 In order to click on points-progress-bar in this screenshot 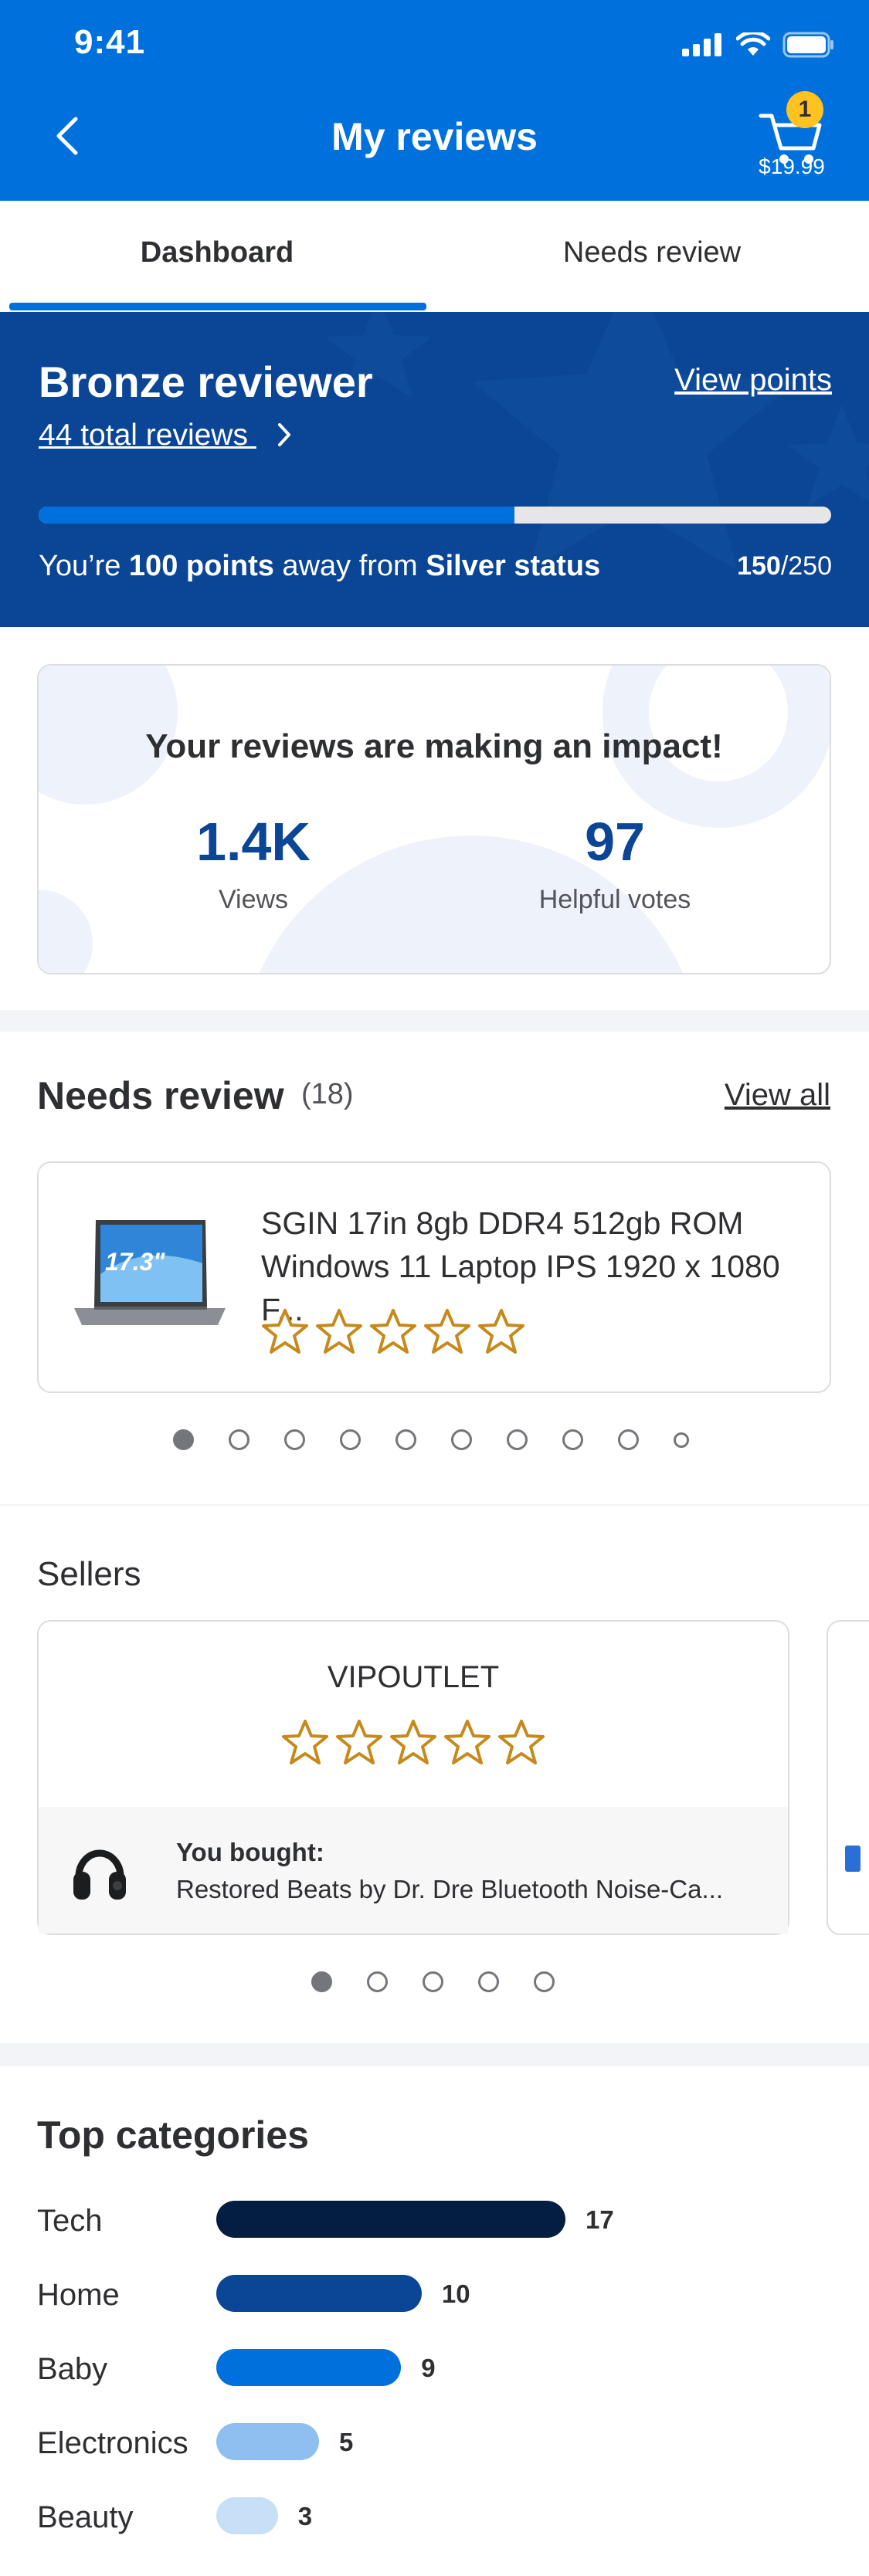, I will do `click(435, 515)`.